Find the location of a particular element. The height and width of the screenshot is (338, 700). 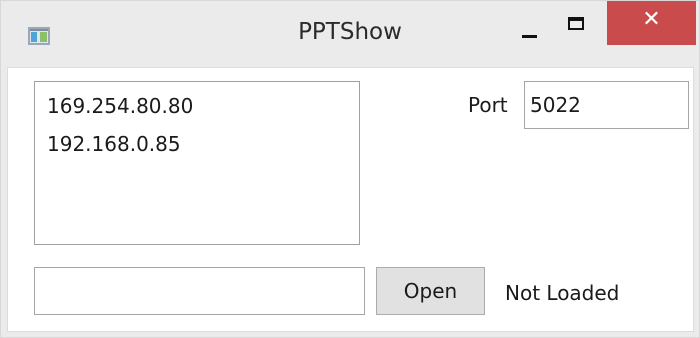

app-icon-pane-left is located at coordinates (34, 37).